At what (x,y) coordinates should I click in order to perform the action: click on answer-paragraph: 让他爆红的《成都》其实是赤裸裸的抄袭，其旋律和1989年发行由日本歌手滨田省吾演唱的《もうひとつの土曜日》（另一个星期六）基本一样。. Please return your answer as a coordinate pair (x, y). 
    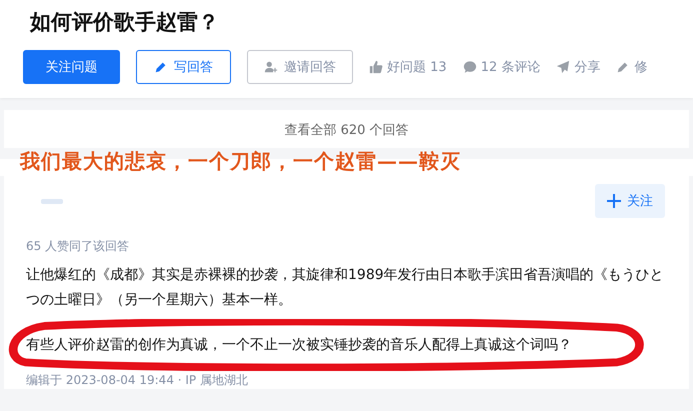
    Looking at the image, I should click on (345, 288).